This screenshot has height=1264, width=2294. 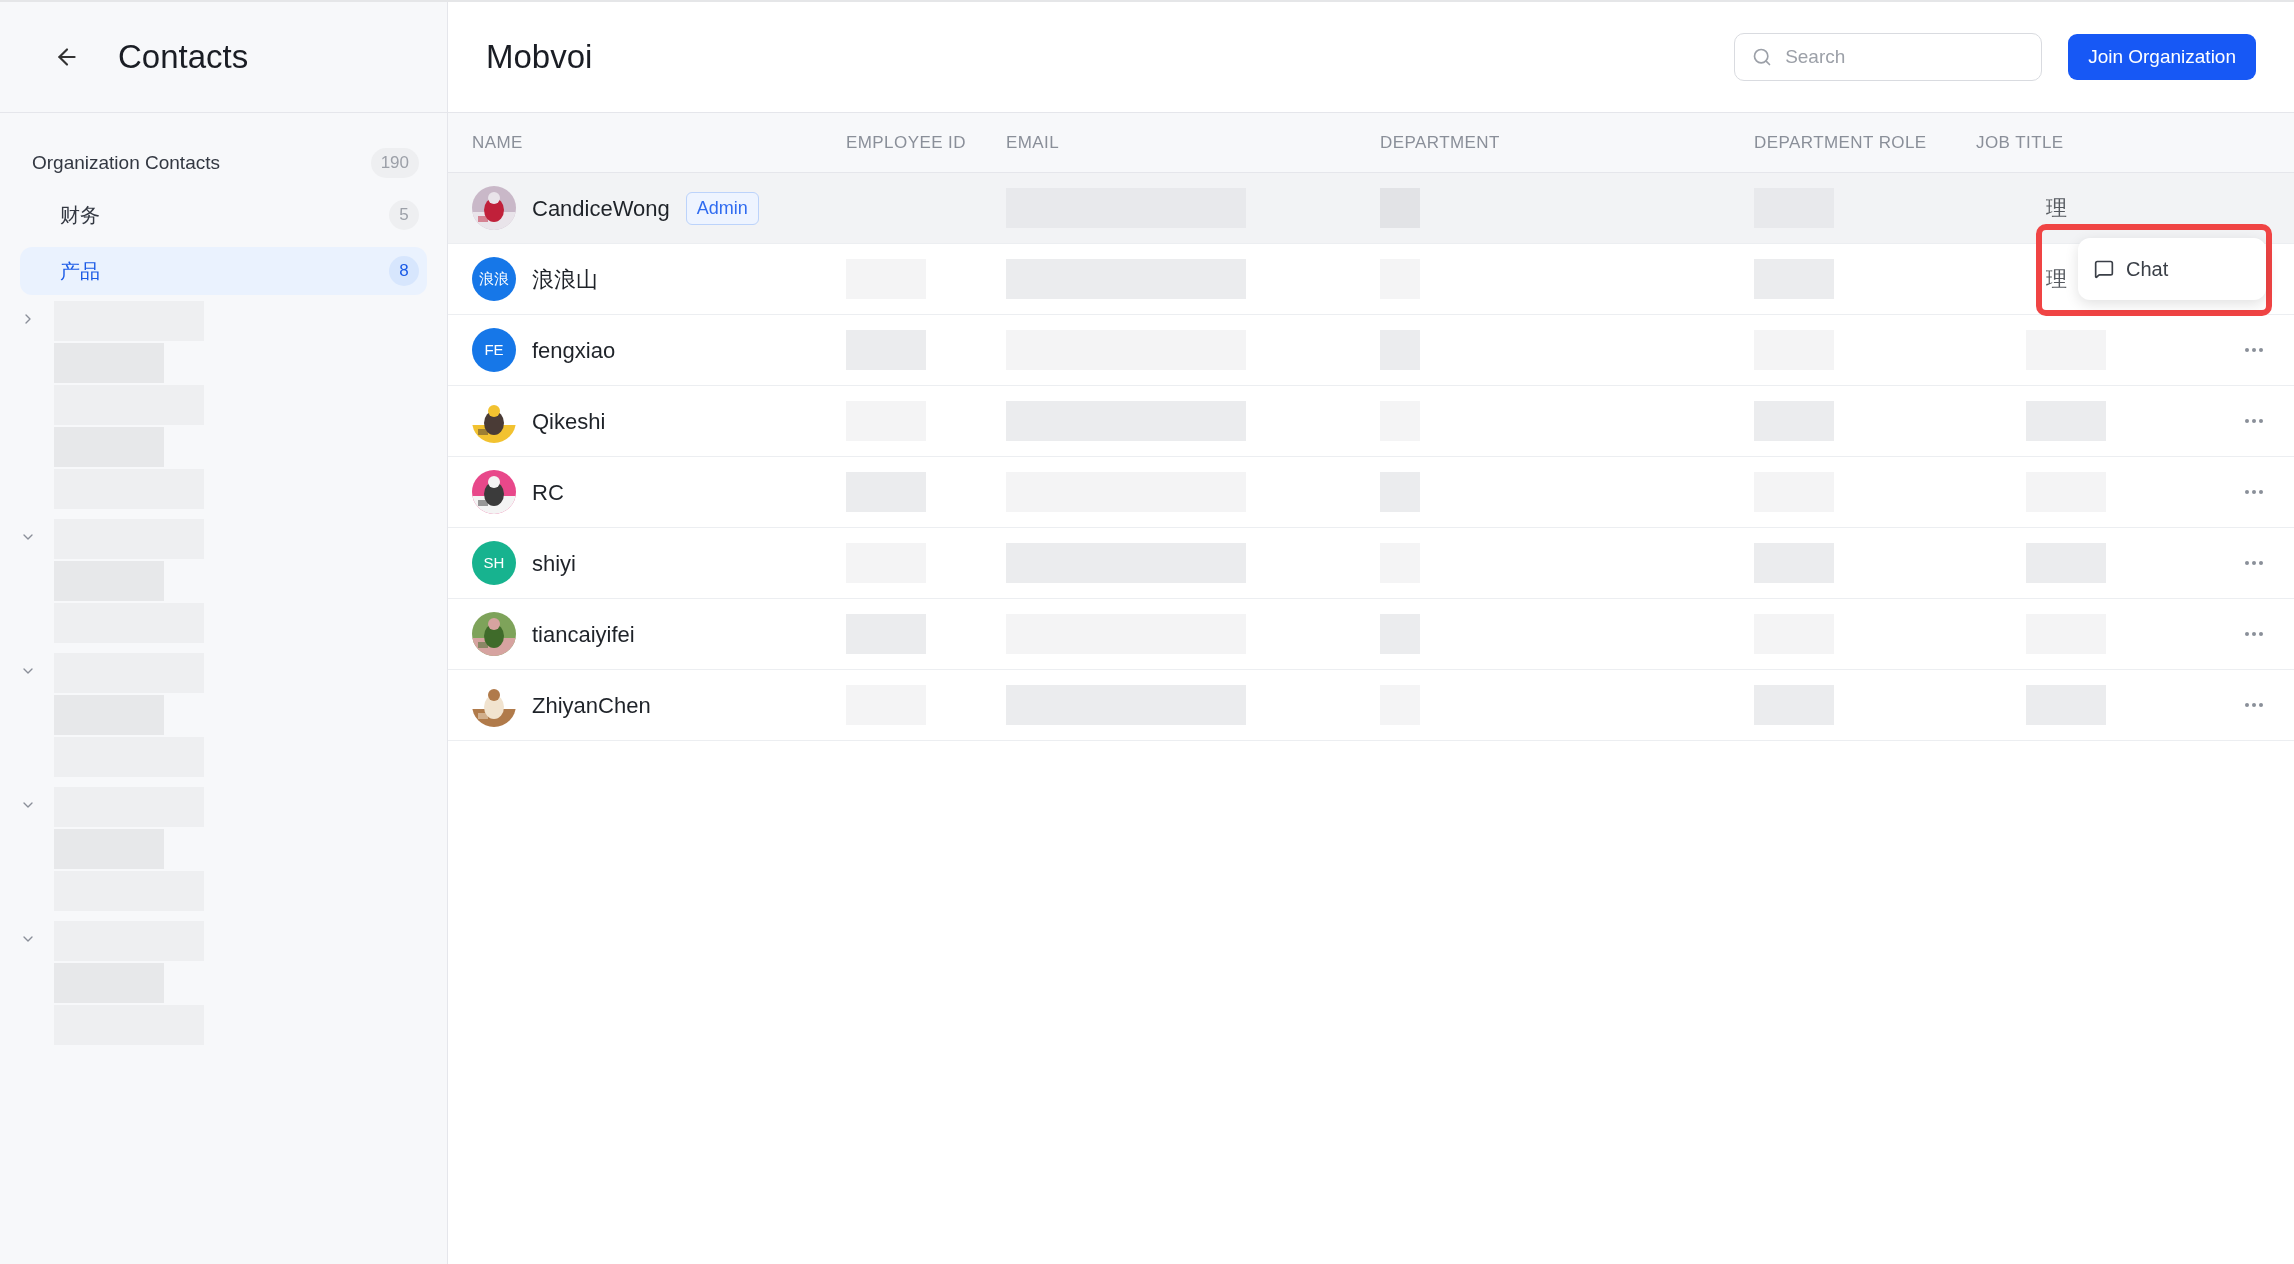 What do you see at coordinates (2172, 269) in the screenshot?
I see `chat-menu-item: Chat` at bounding box center [2172, 269].